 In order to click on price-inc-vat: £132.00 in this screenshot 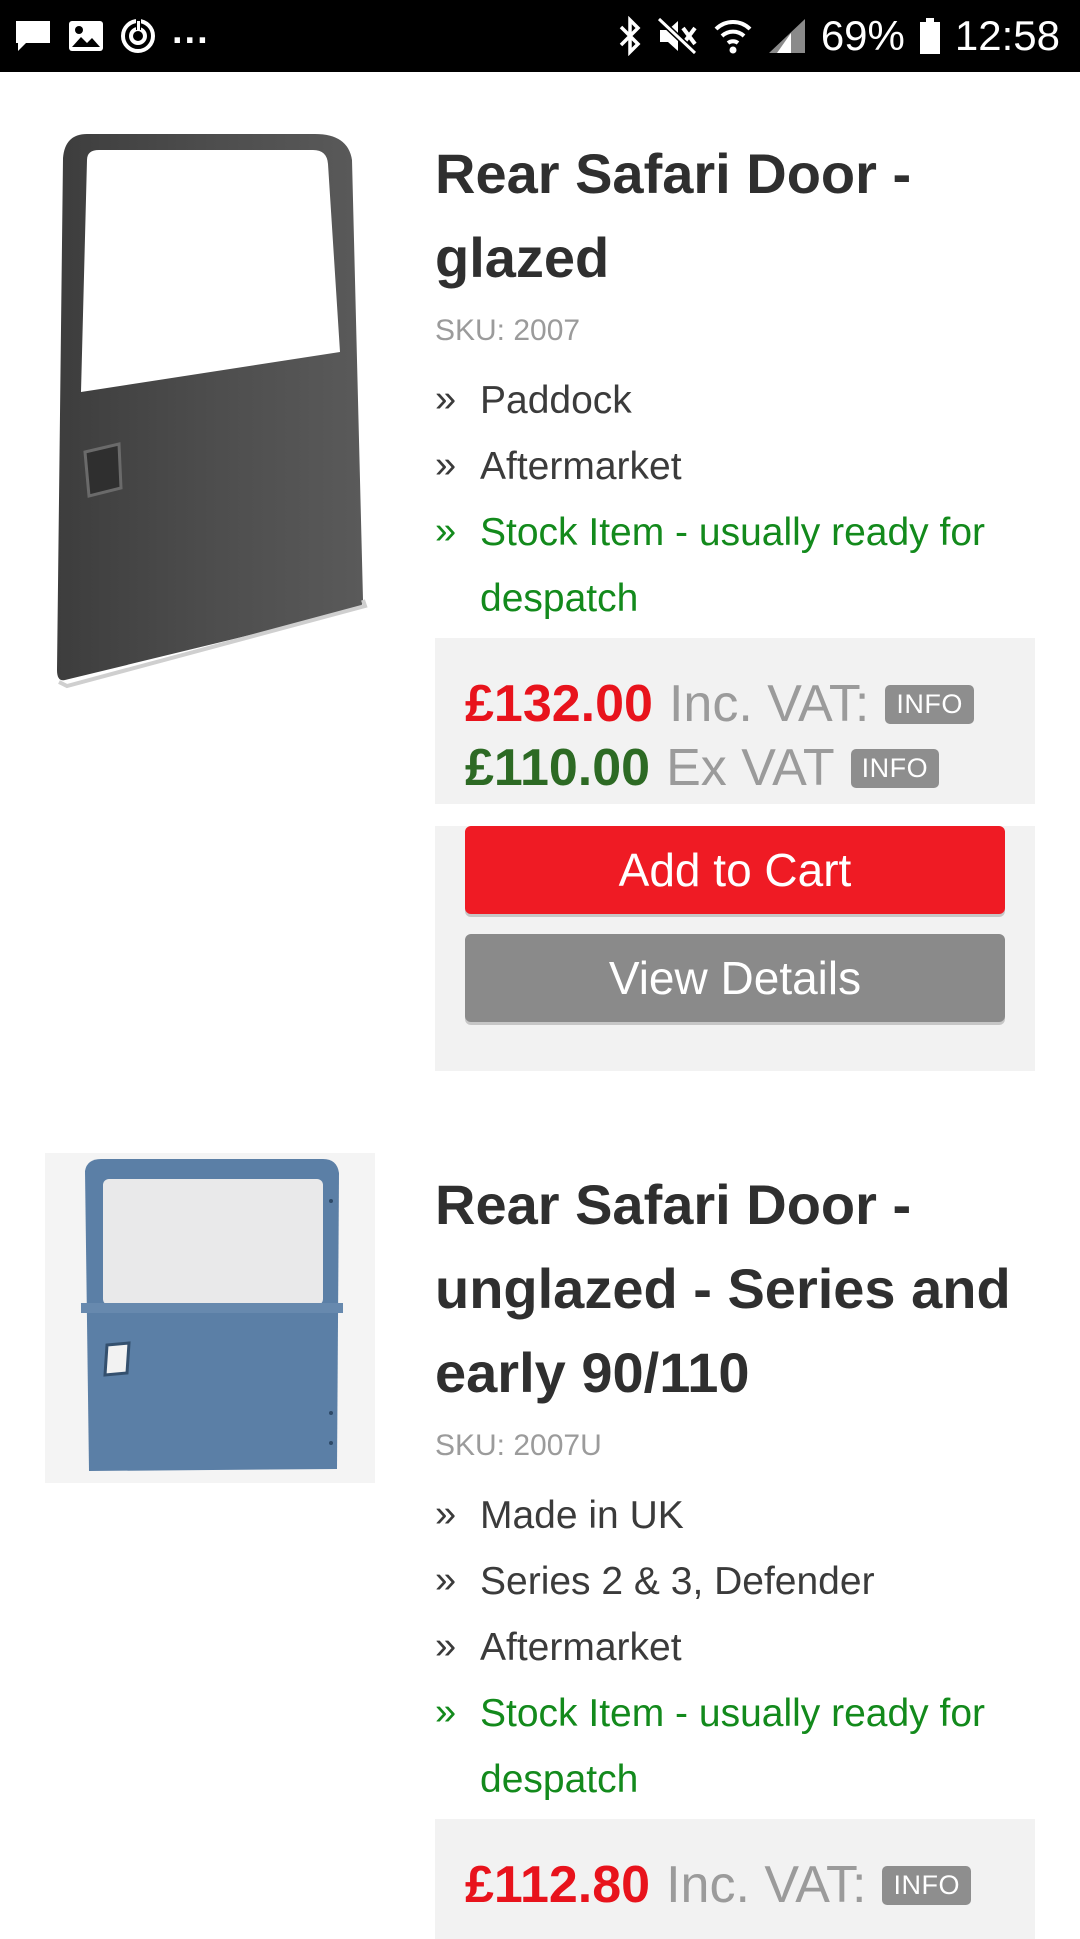, I will do `click(559, 704)`.